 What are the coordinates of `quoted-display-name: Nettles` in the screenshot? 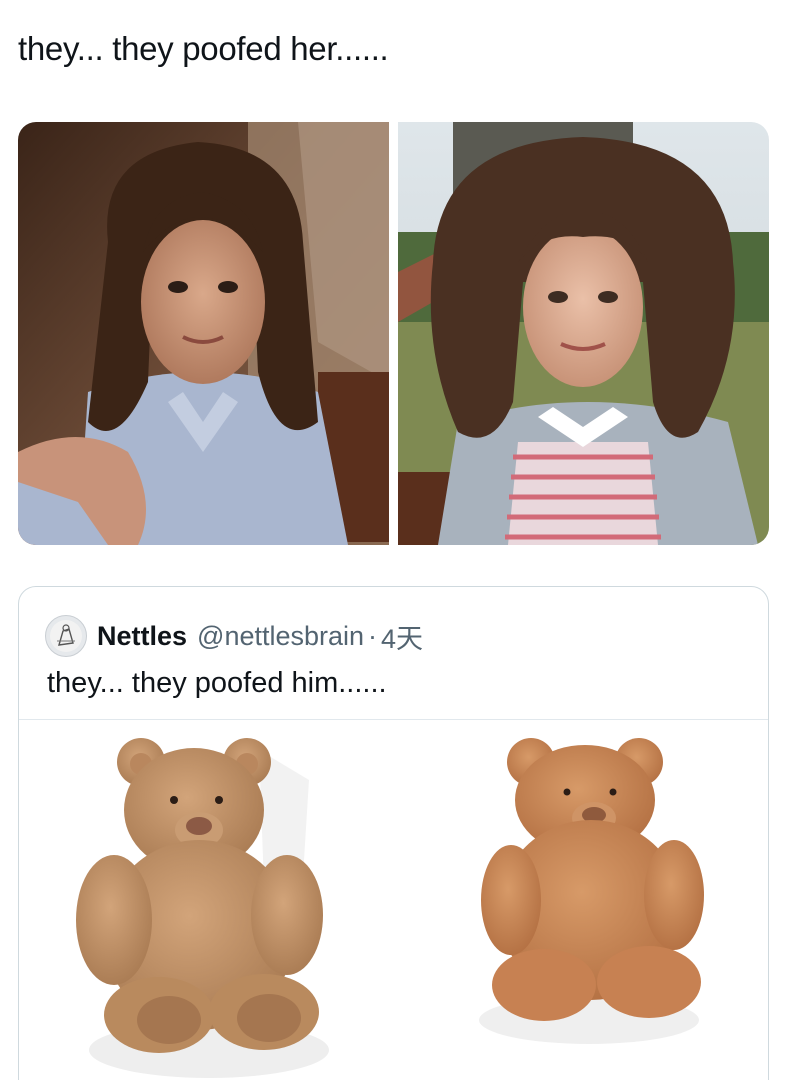 It's located at (142, 636).